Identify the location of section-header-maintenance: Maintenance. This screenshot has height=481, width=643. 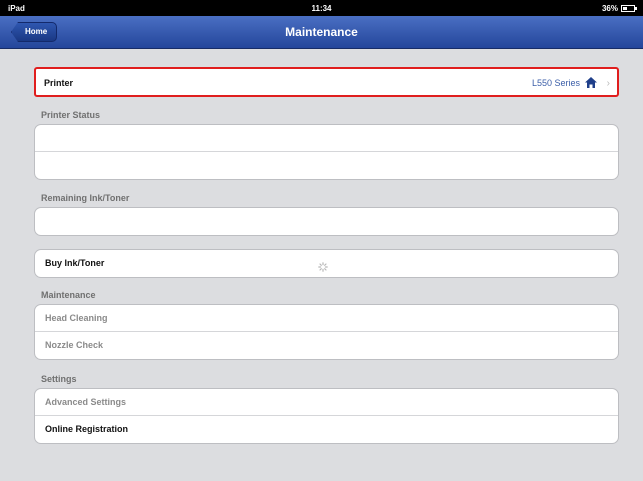
(68, 295).